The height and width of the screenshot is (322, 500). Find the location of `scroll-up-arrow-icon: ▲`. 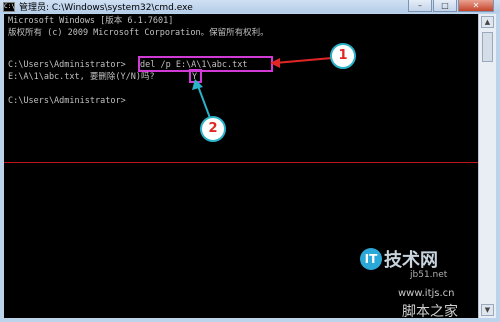

scroll-up-arrow-icon: ▲ is located at coordinates (487, 22).